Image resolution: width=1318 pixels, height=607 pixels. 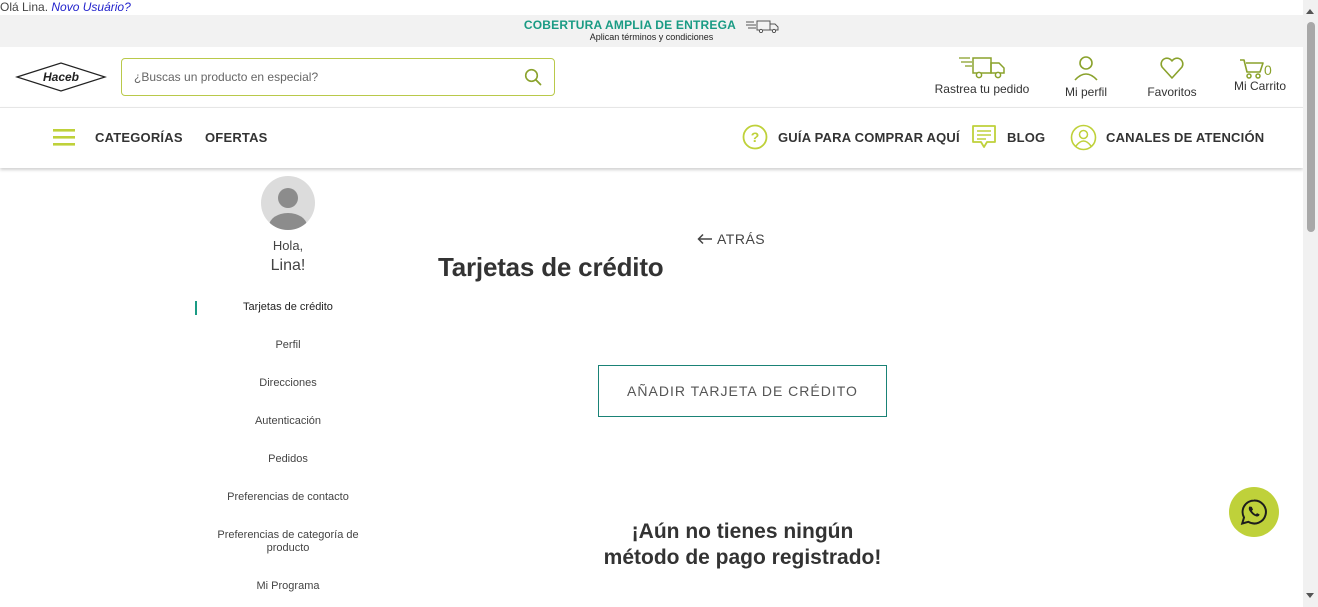 I want to click on cart-button: 0 Mi Carrito, so click(x=1260, y=74).